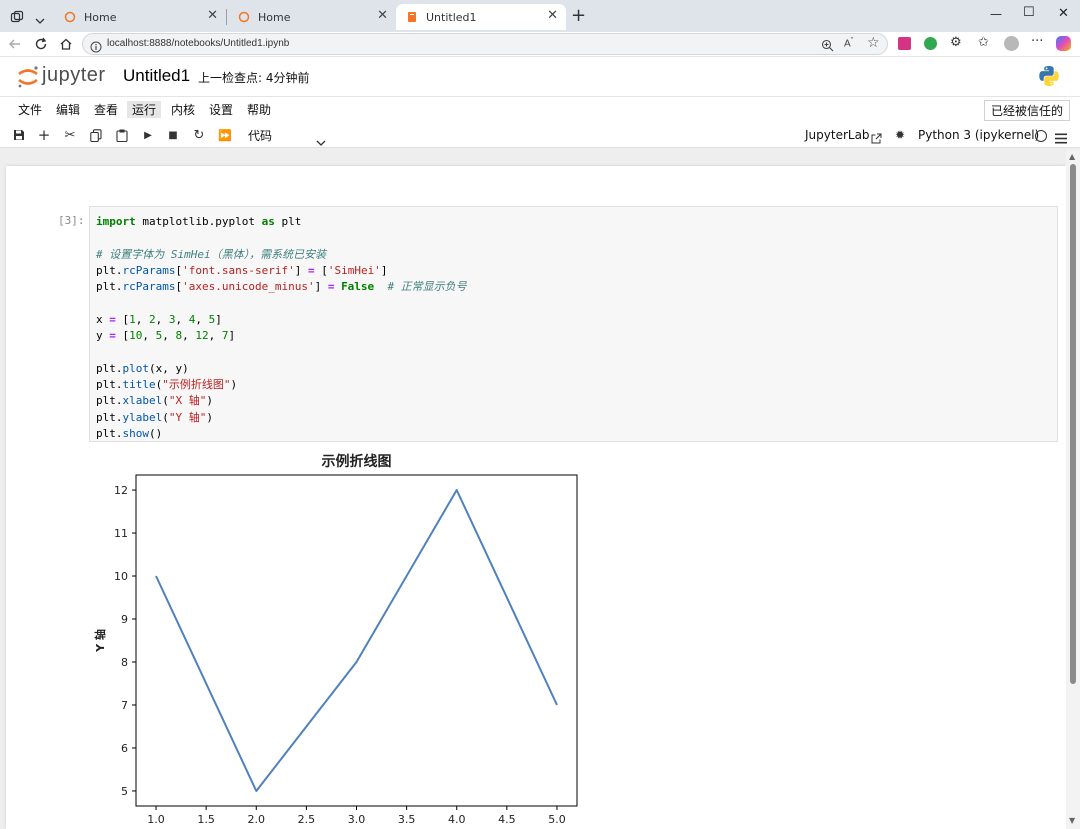 This screenshot has height=829, width=1080. I want to click on notebook-scrollbar: ▲ ▼, so click(1073, 489).